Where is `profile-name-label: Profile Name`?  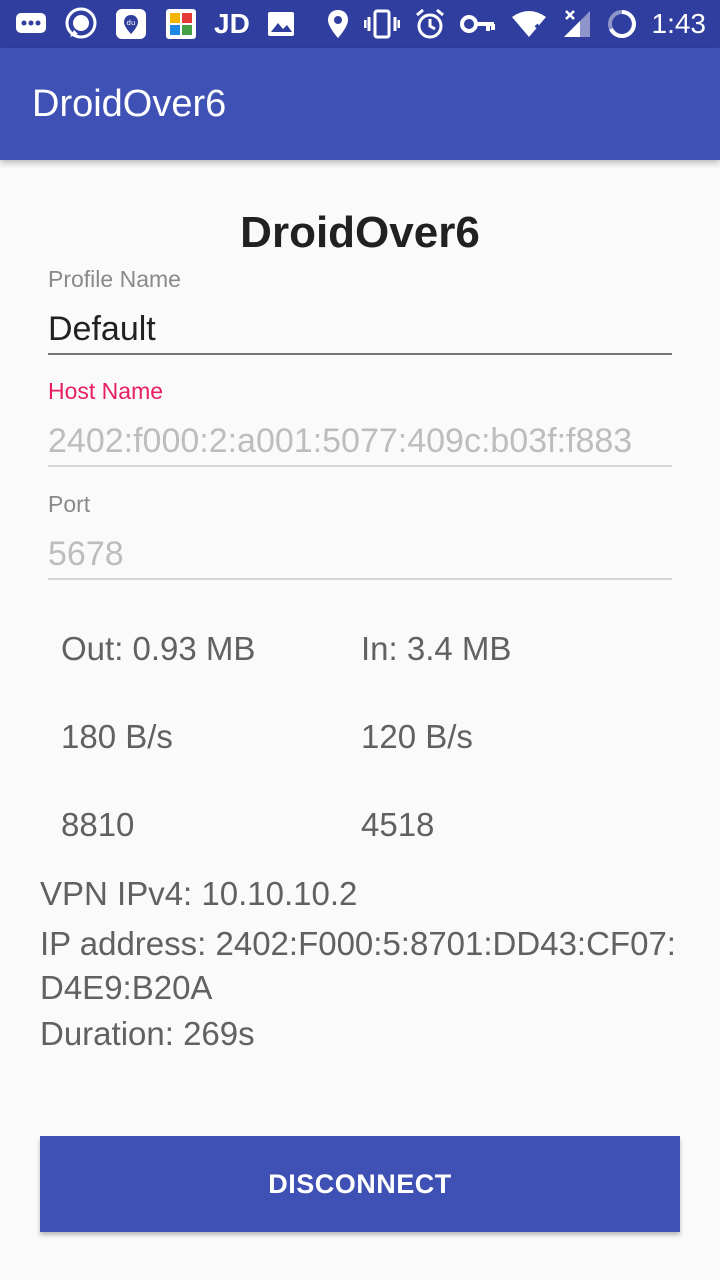
profile-name-label: Profile Name is located at coordinates (114, 279).